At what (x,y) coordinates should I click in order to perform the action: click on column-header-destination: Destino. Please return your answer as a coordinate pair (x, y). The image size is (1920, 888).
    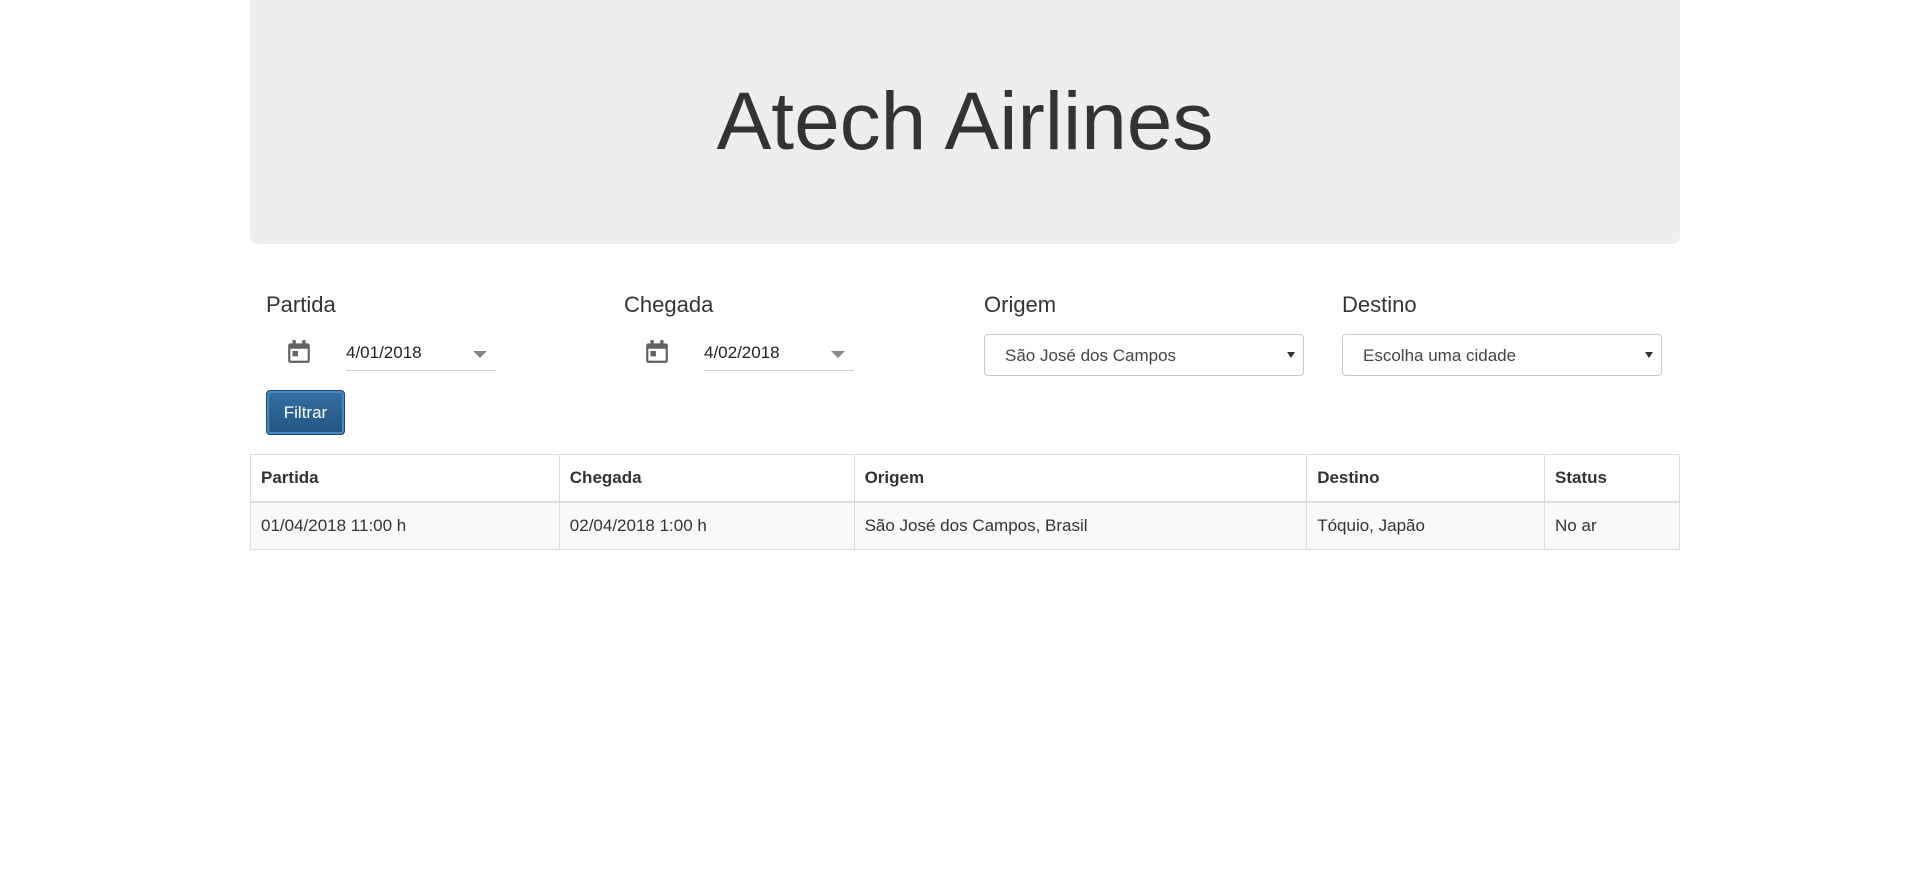
    Looking at the image, I should click on (1426, 478).